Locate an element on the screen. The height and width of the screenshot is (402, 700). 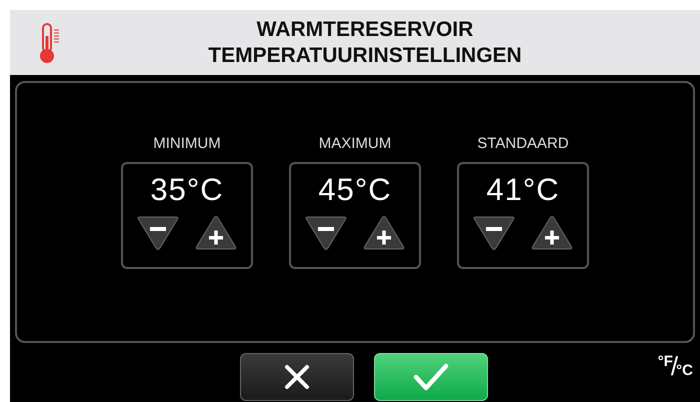
thermometer-icon is located at coordinates (49, 43).